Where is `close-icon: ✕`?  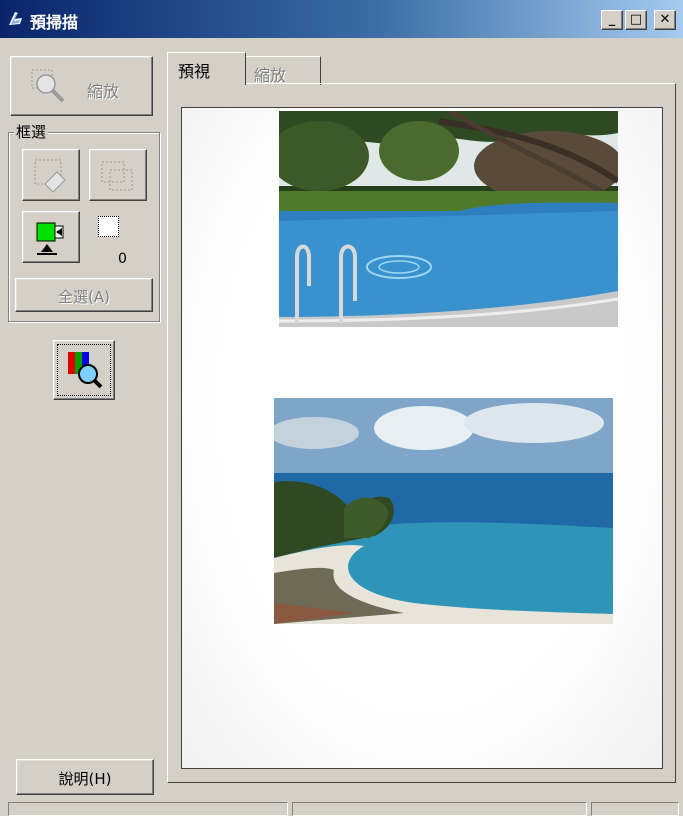
close-icon: ✕ is located at coordinates (665, 19).